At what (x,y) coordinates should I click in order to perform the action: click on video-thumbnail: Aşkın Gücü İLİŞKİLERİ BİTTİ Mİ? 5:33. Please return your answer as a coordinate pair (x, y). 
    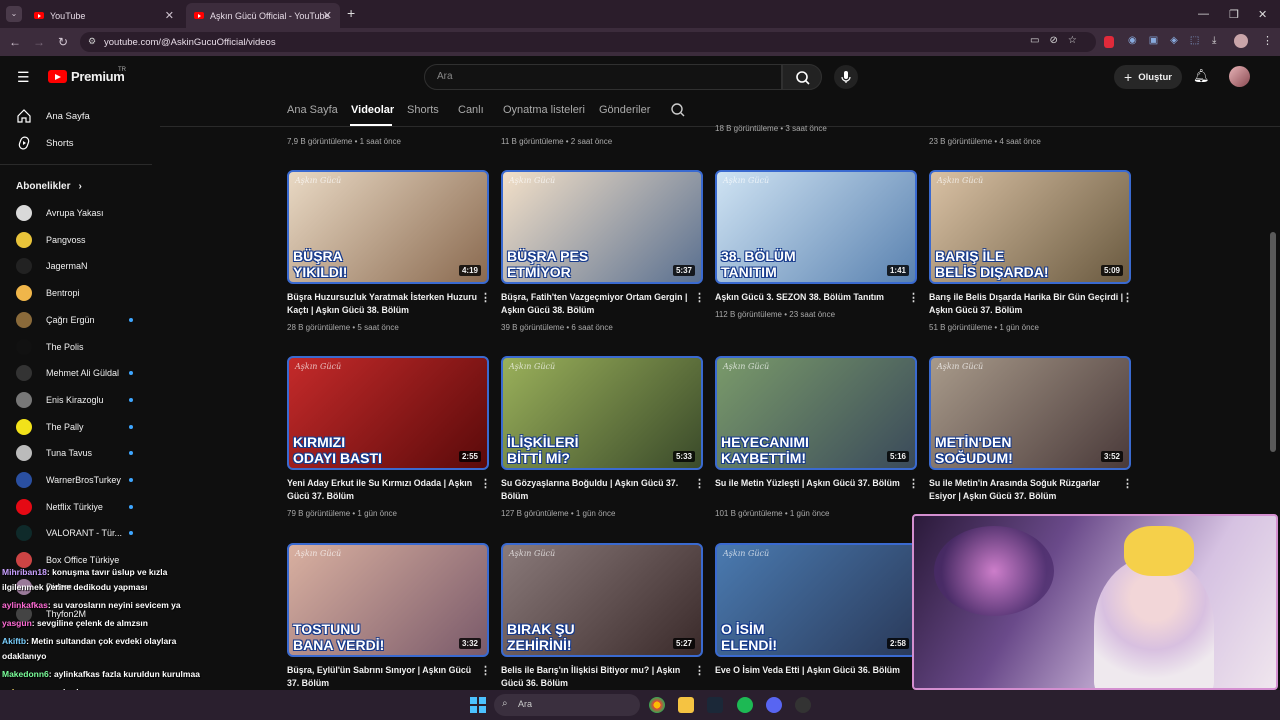
    Looking at the image, I should click on (602, 413).